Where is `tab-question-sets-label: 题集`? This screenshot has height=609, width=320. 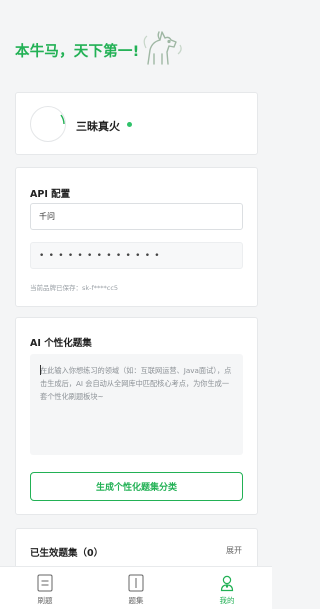 tab-question-sets-label: 题集 is located at coordinates (136, 600).